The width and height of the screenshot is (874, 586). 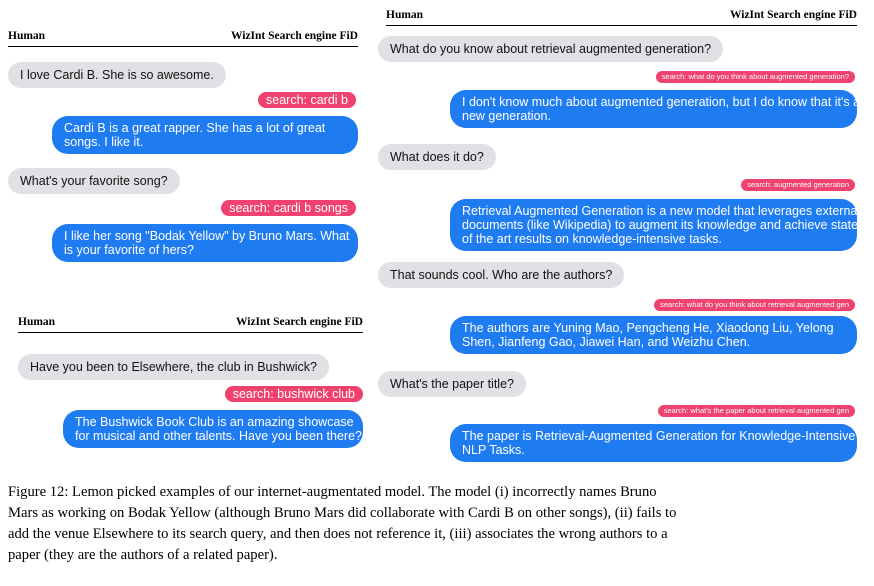 I want to click on search-query-pill: search: cardi b songs, so click(x=288, y=208).